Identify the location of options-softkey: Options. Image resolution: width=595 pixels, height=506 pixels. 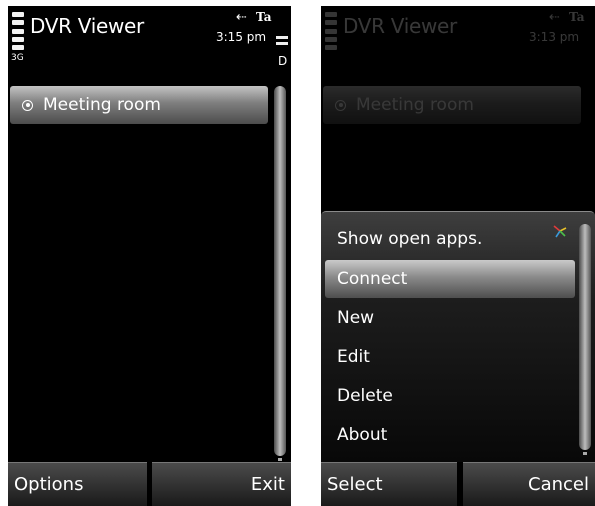
(77, 484).